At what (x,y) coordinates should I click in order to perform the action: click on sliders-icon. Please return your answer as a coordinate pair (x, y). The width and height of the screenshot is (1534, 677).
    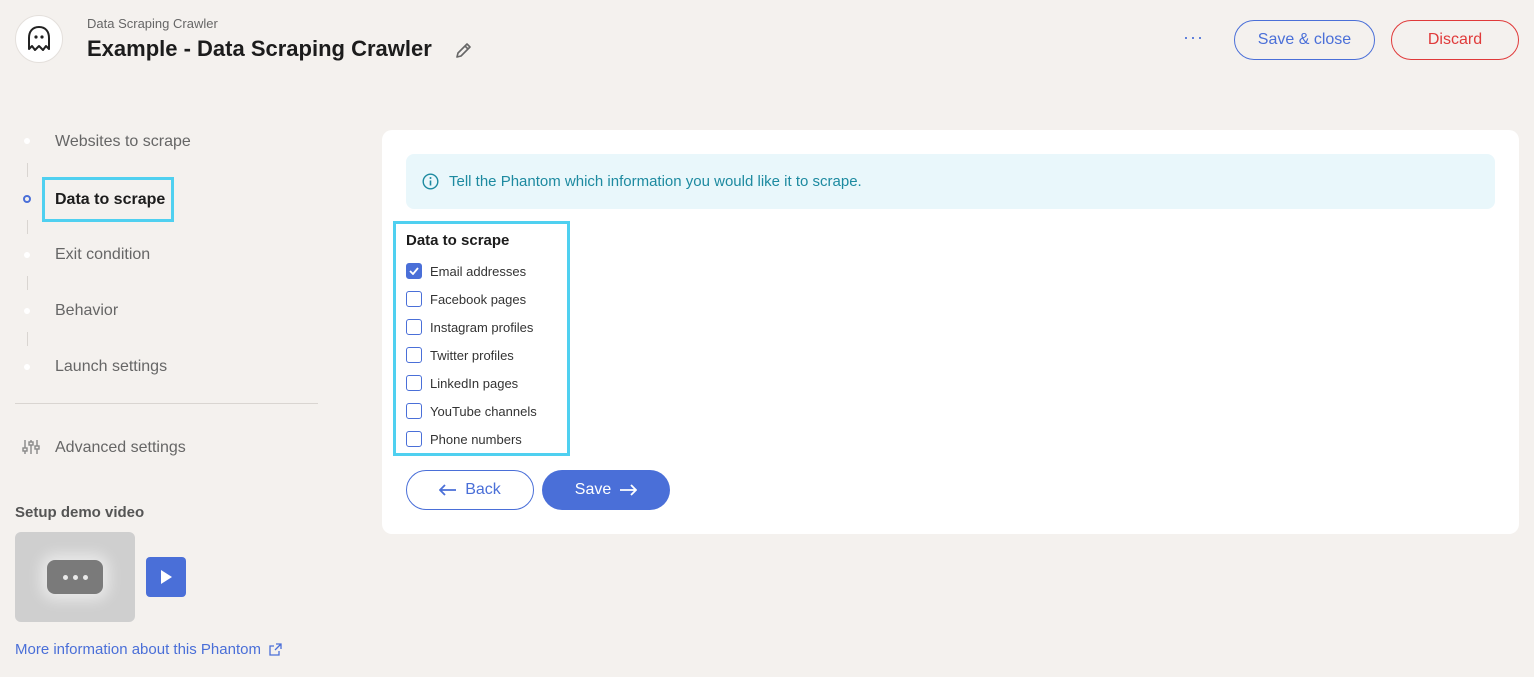
    Looking at the image, I should click on (31, 447).